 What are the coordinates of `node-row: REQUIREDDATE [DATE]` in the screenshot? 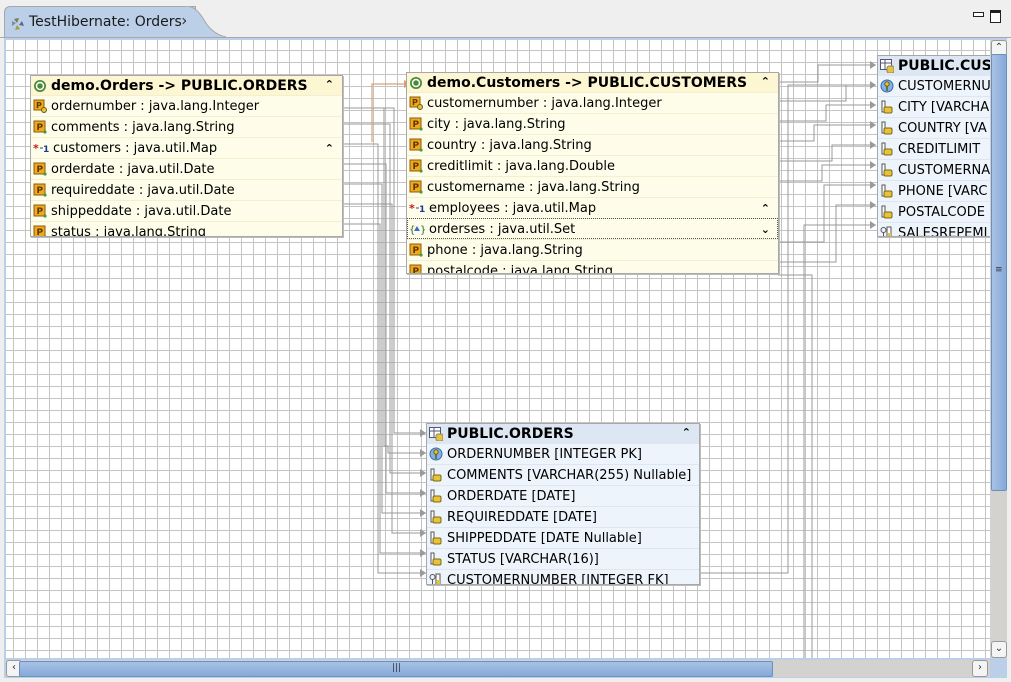 It's located at (563, 516).